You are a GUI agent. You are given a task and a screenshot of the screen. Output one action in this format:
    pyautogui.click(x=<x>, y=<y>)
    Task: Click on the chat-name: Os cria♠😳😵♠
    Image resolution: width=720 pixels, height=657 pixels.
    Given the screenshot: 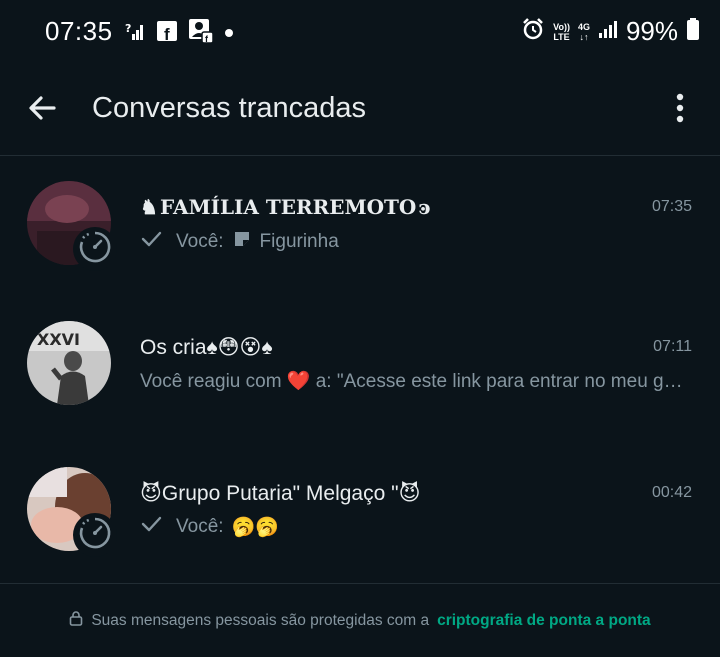 What is the action you would take?
    pyautogui.click(x=206, y=347)
    